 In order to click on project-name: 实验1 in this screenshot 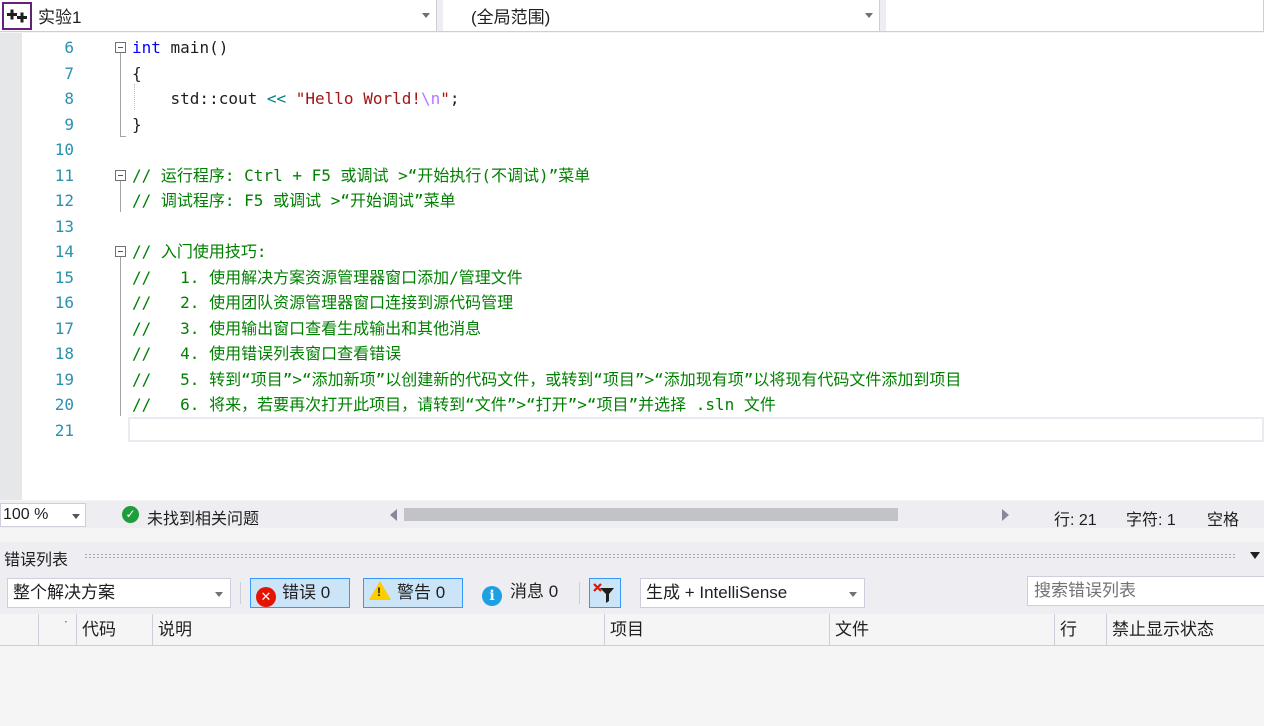, I will do `click(60, 17)`.